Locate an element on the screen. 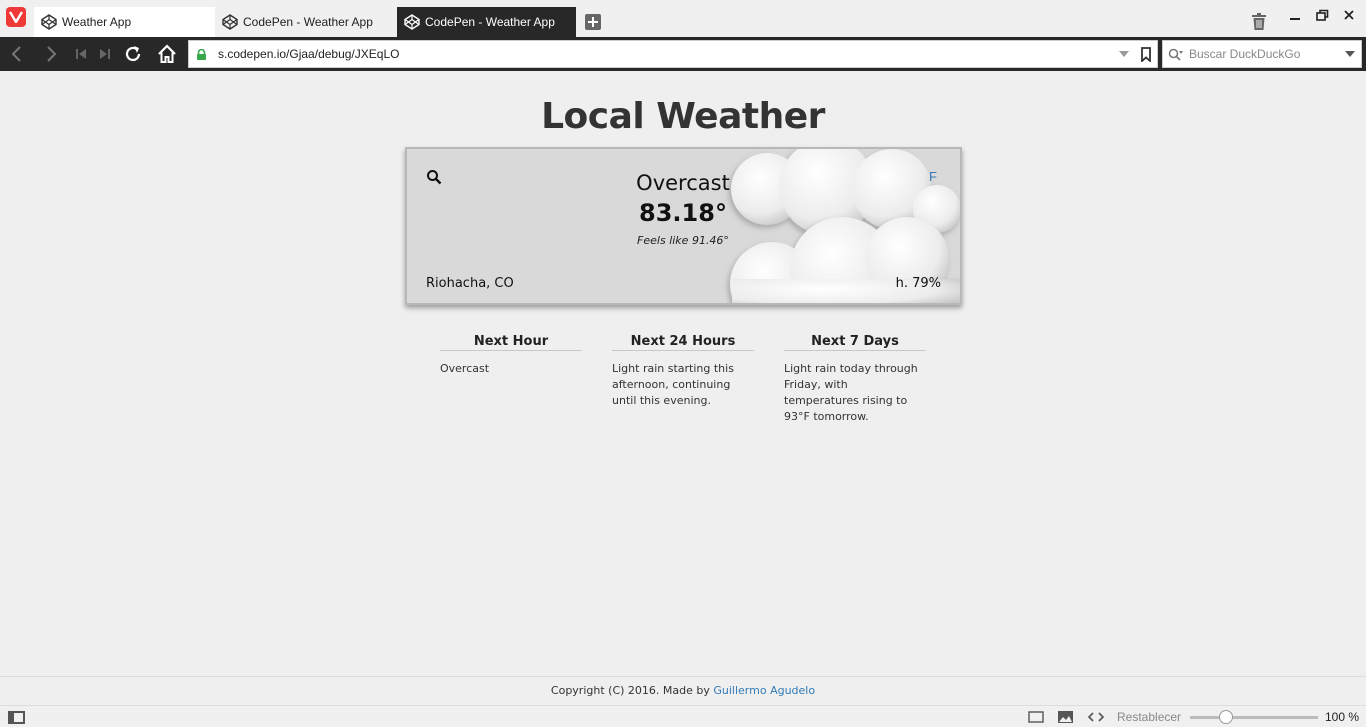 The height and width of the screenshot is (727, 1366). vivaldi-logo-icon is located at coordinates (16, 17).